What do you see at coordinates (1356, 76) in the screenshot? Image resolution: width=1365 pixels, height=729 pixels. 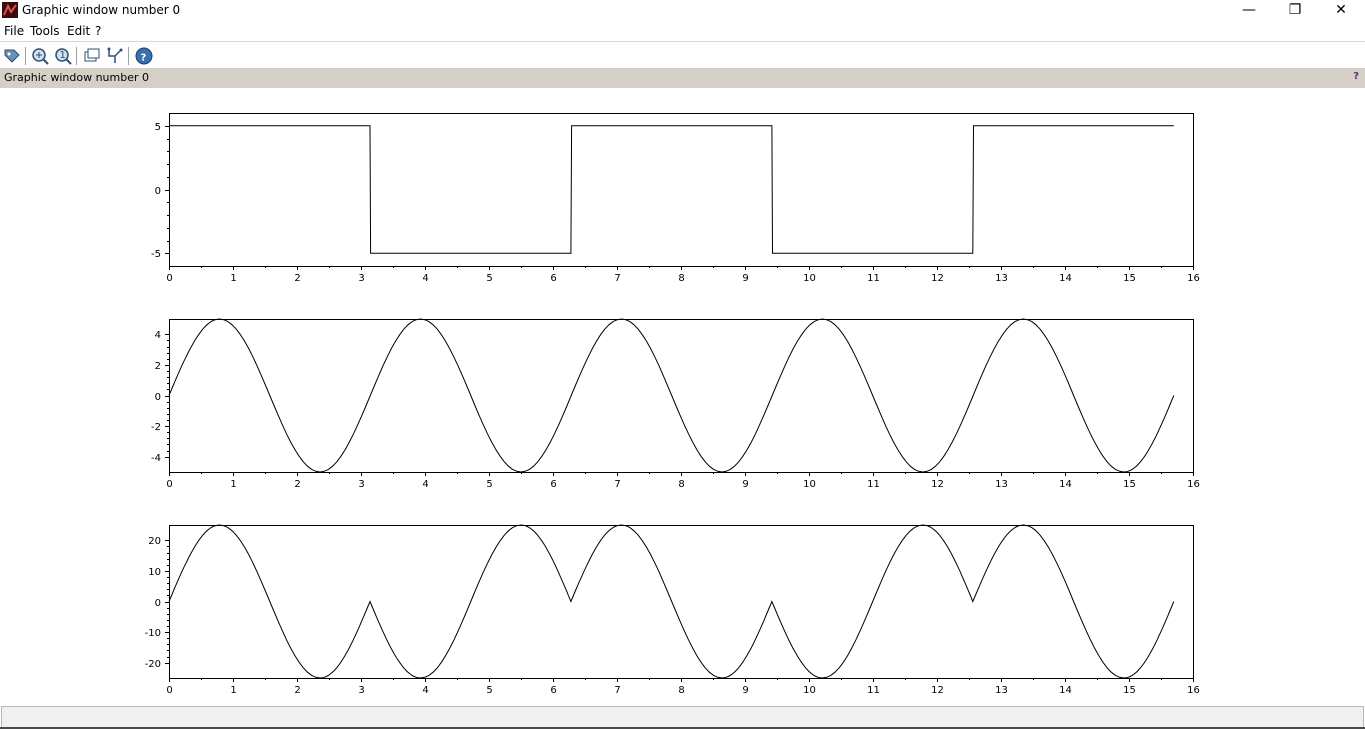 I see `info-help-icon: ?` at bounding box center [1356, 76].